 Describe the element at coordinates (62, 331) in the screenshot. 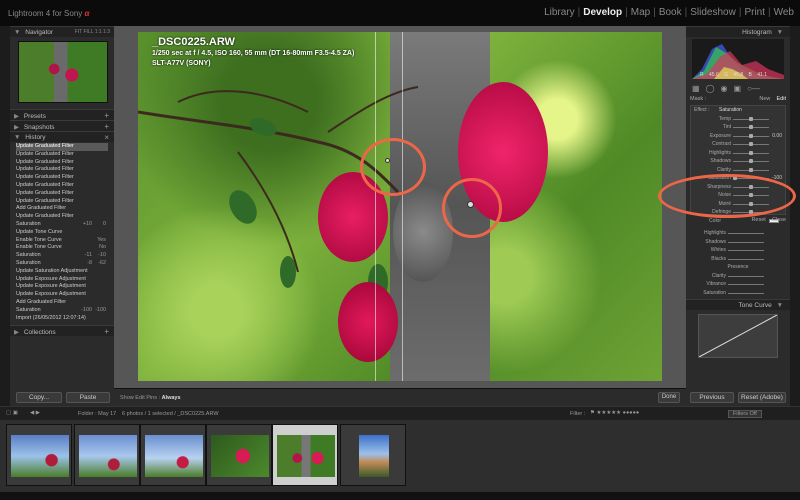

I see `collections-header: ▶ Collections +` at that location.